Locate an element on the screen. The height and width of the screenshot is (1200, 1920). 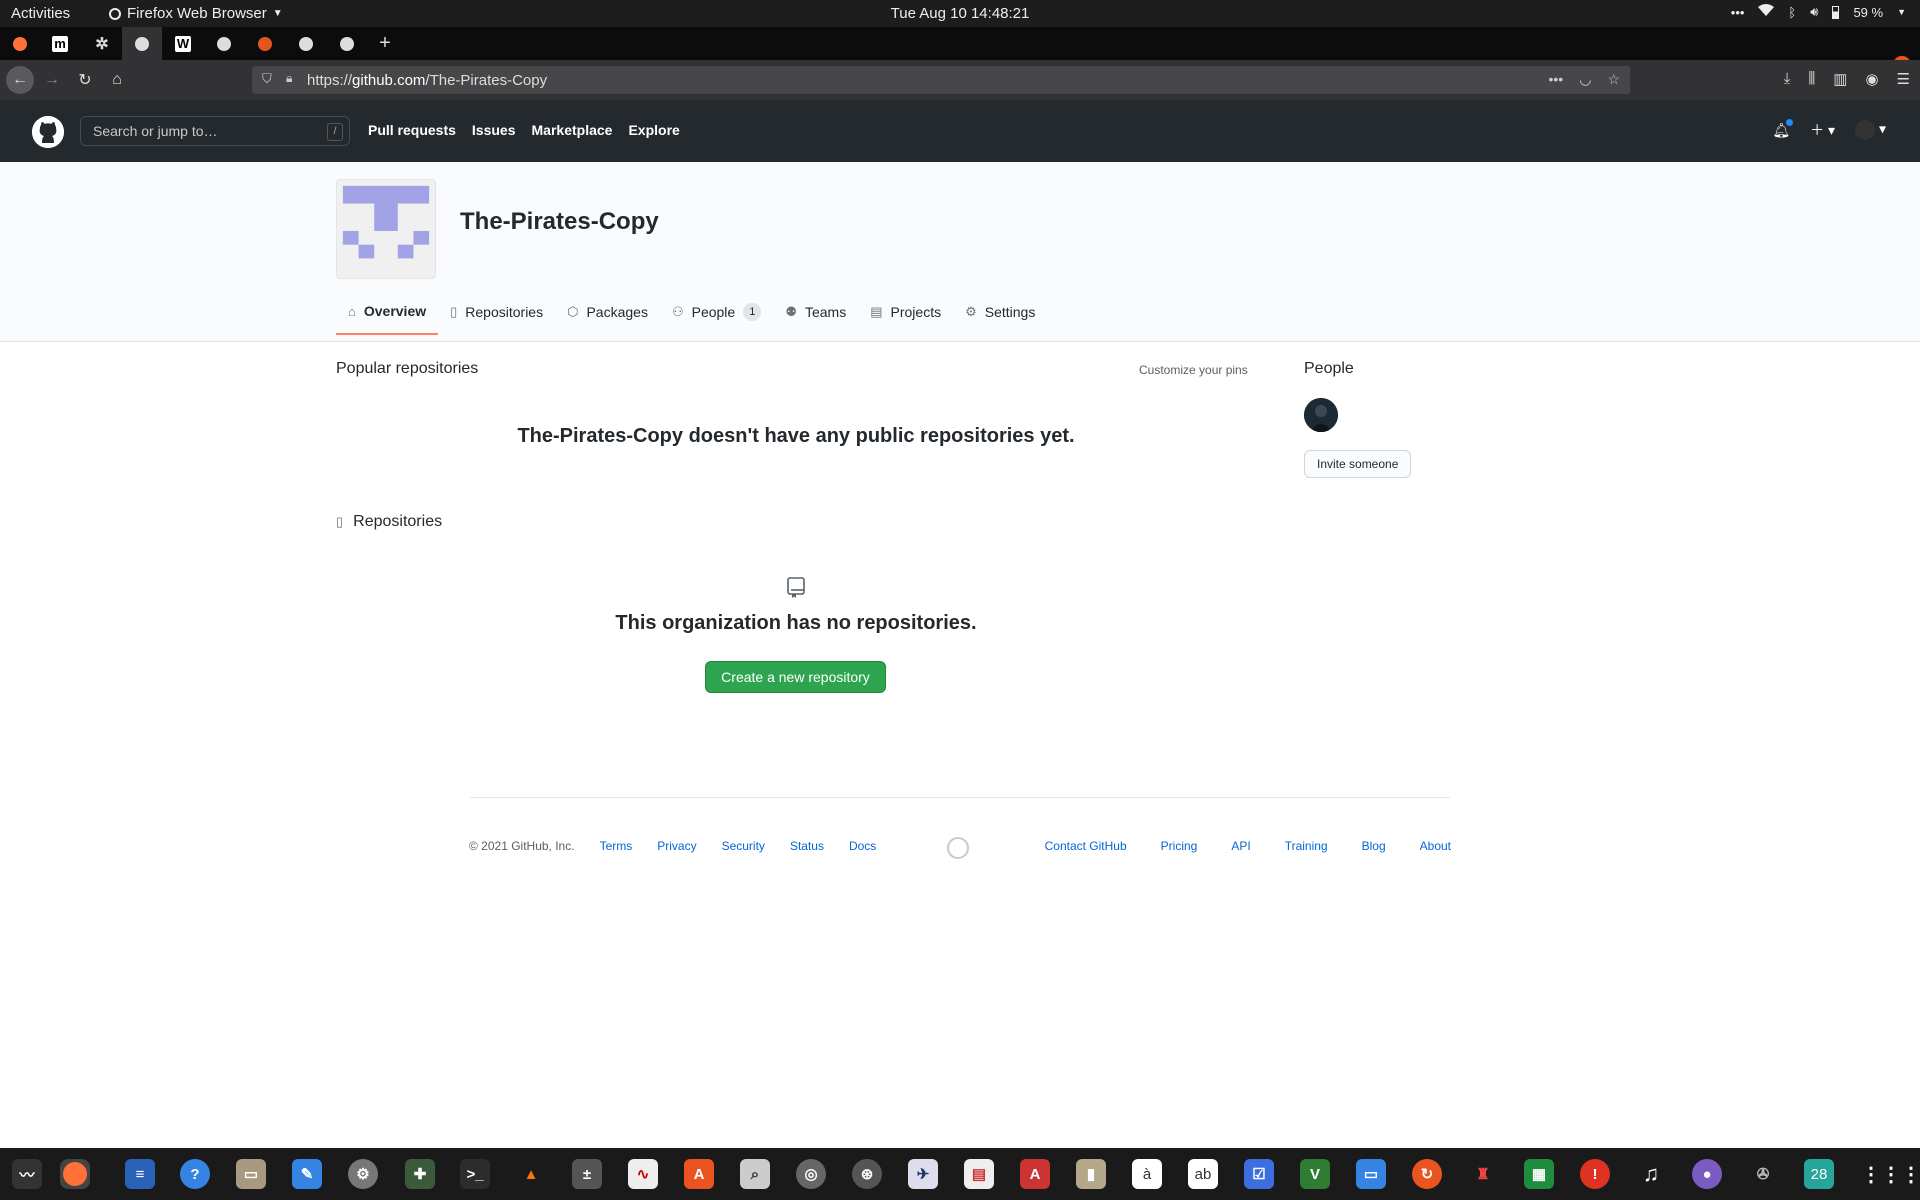
character-map-icon: à is located at coordinates (1147, 1174).